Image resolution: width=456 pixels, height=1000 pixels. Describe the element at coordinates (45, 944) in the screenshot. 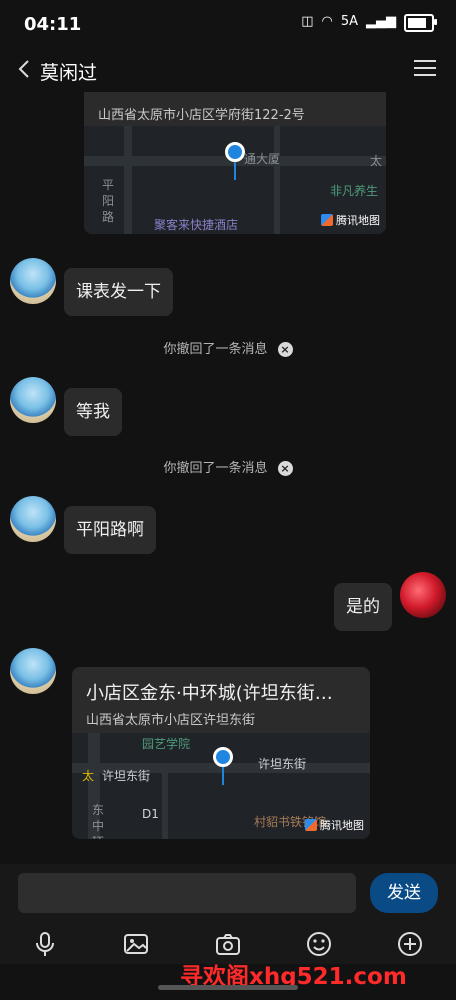

I see `microphone-icon` at that location.